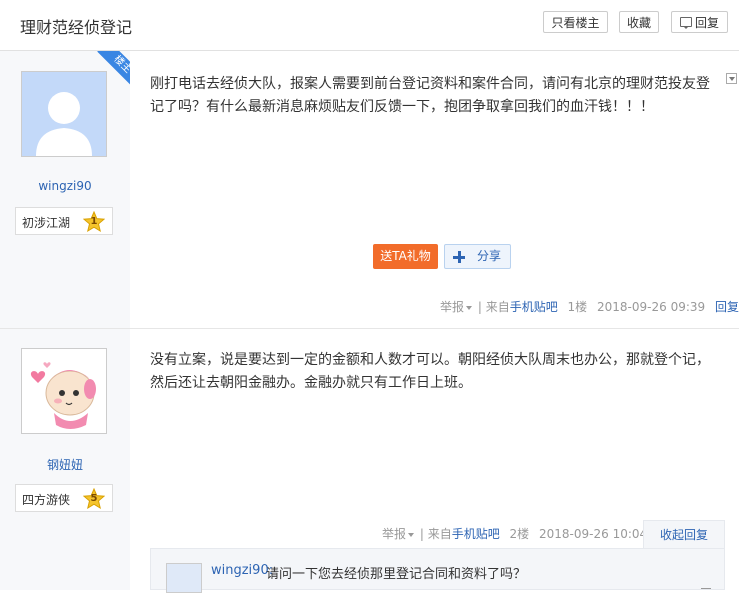 The image size is (739, 593). Describe the element at coordinates (369, 25) in the screenshot. I see `thread-header: 理财范经侦登记 只看楼主 收藏 回复` at that location.